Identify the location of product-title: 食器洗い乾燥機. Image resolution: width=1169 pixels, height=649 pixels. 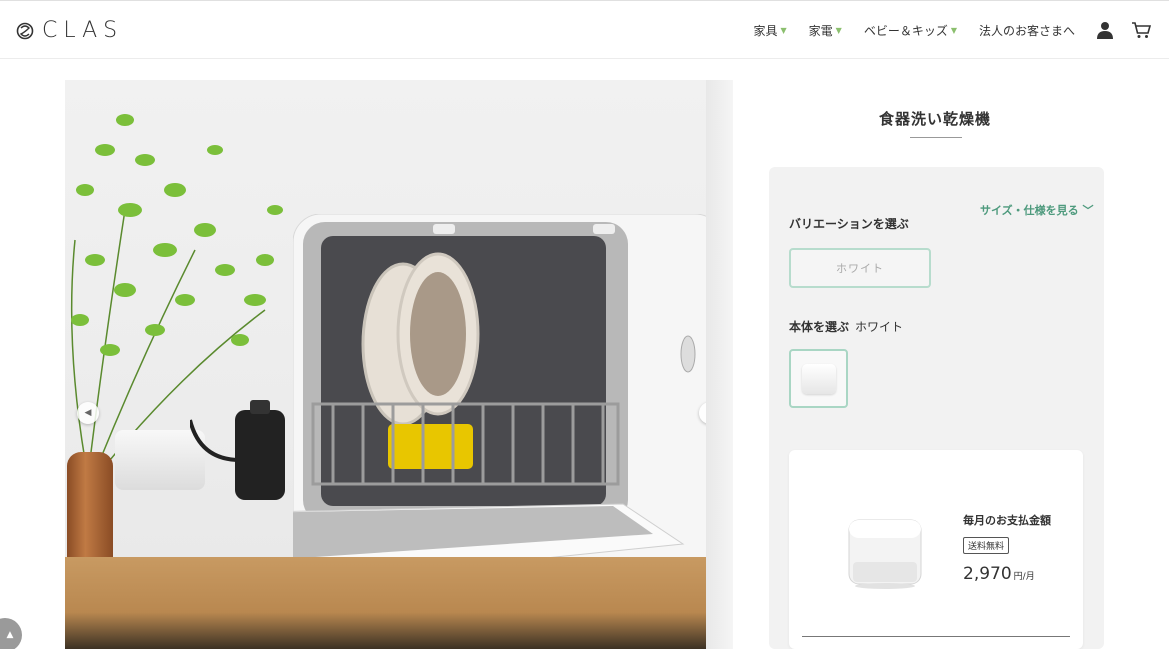
(934, 119).